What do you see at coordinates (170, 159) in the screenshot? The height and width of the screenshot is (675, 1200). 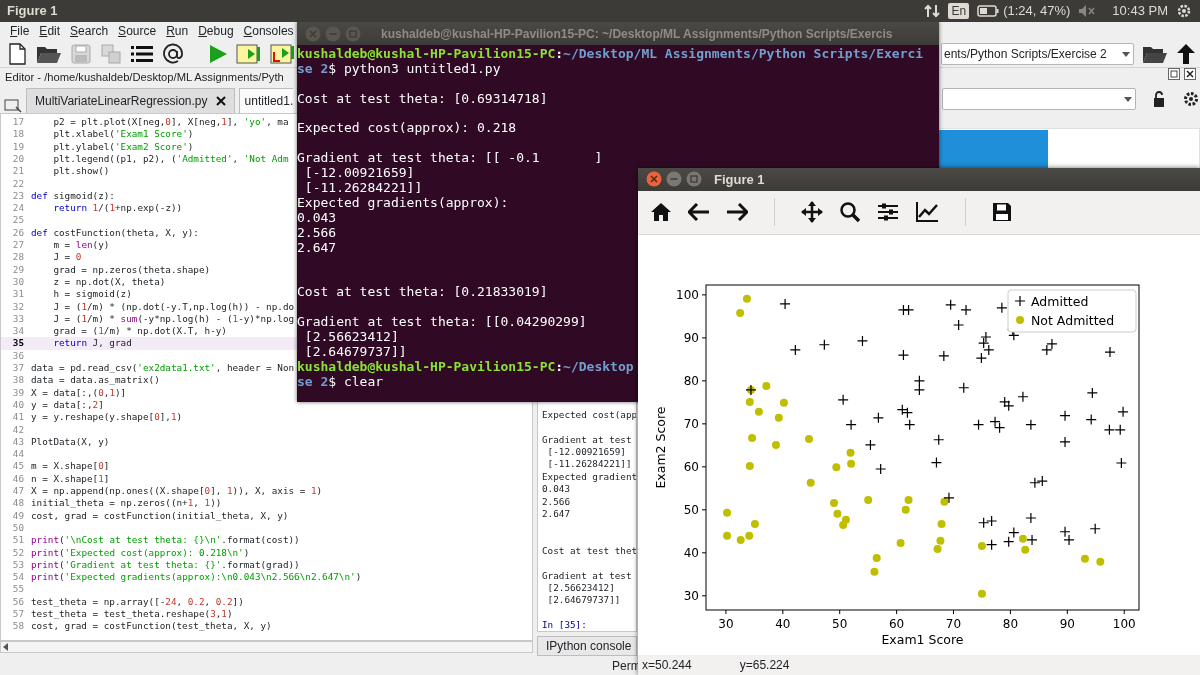 I see `code-line: plt.legend((p1, p2), ('Admitted', 'Not Adm` at bounding box center [170, 159].